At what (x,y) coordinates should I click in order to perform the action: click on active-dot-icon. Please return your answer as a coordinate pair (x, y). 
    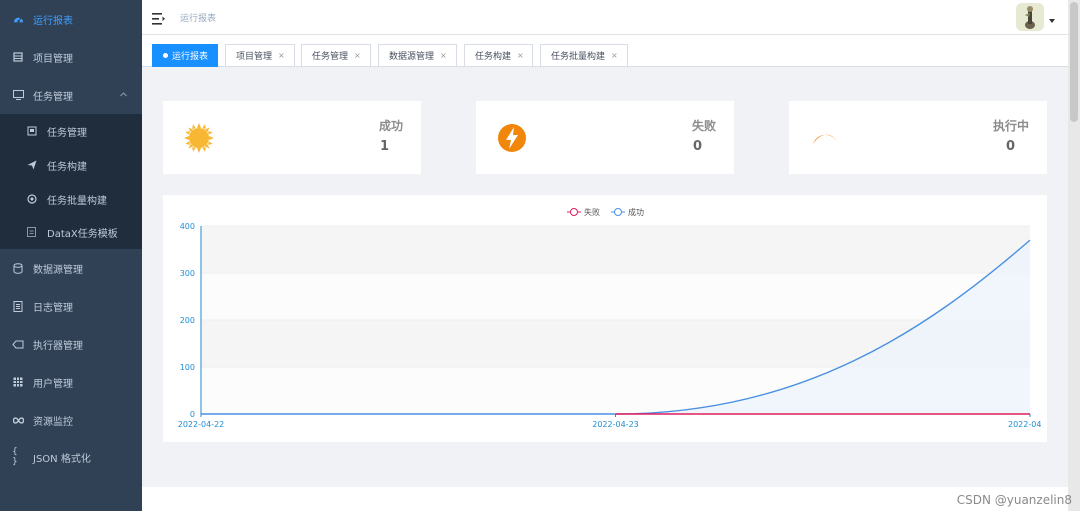
    Looking at the image, I should click on (165, 55).